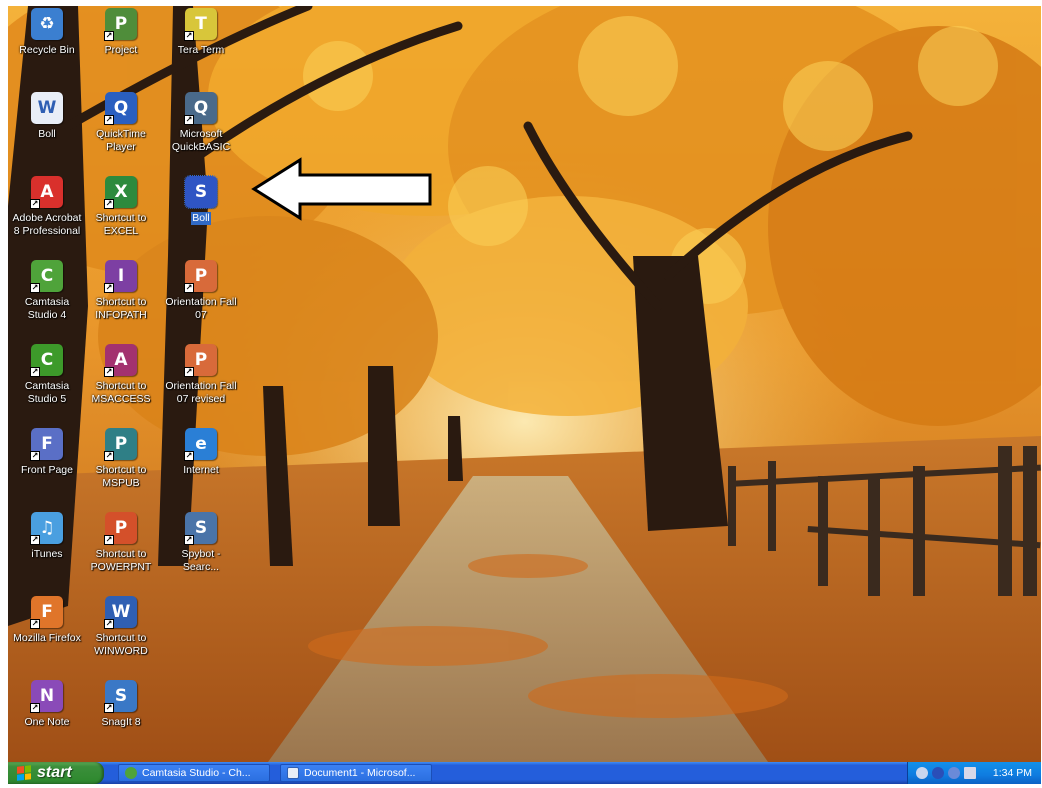  I want to click on desktop-icon-mozilla-firefox: F ↗ Mozilla Firefox, so click(48, 638).